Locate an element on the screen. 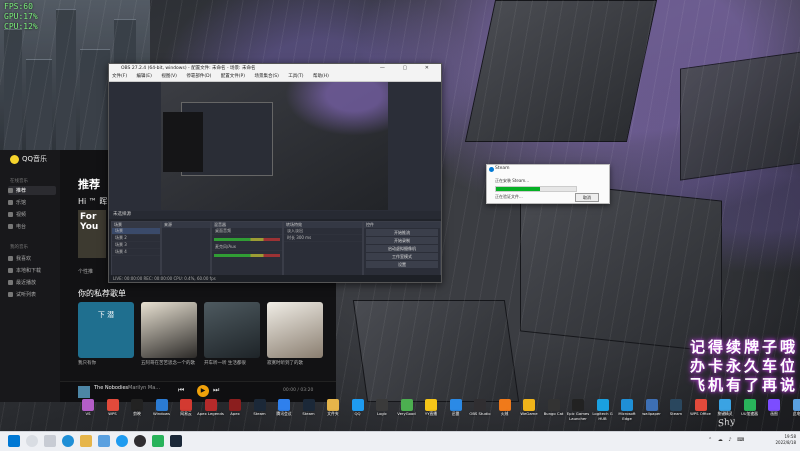 This screenshot has height=451, width=800. menu-tools: 工具(T) is located at coordinates (295, 76).